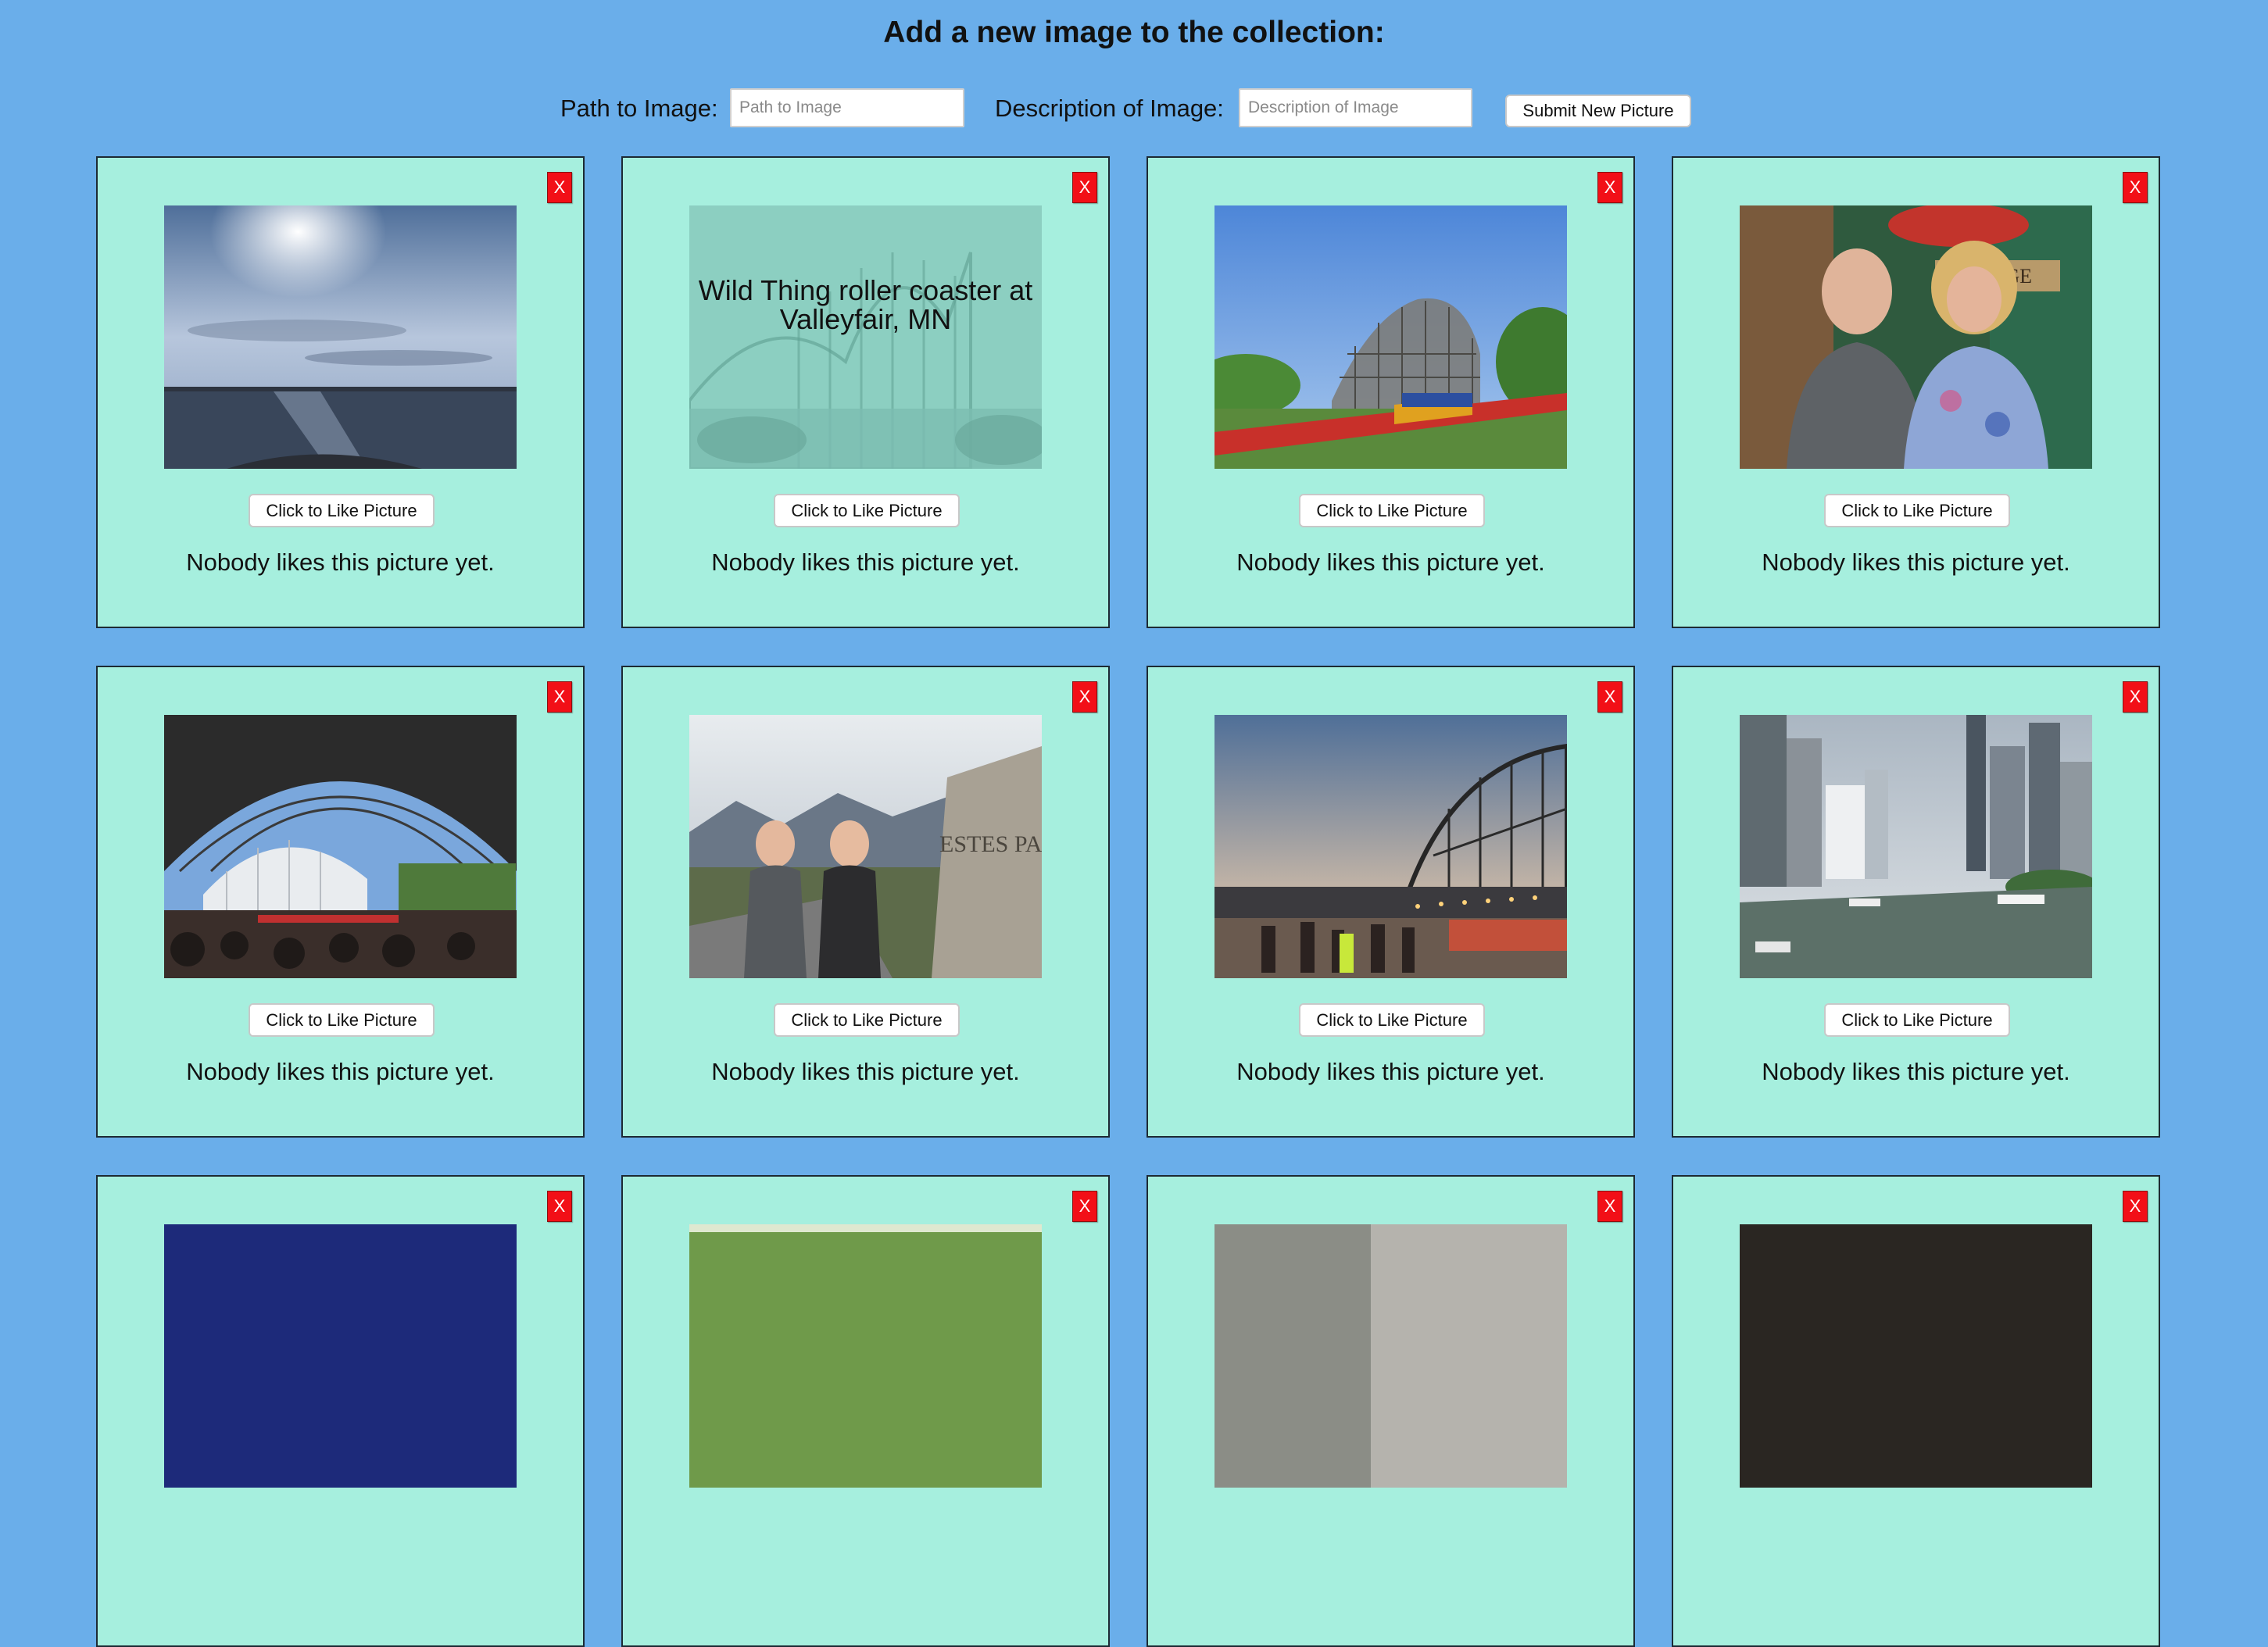 The image size is (2268, 1647). I want to click on description-label: Description of Image:, so click(1110, 108).